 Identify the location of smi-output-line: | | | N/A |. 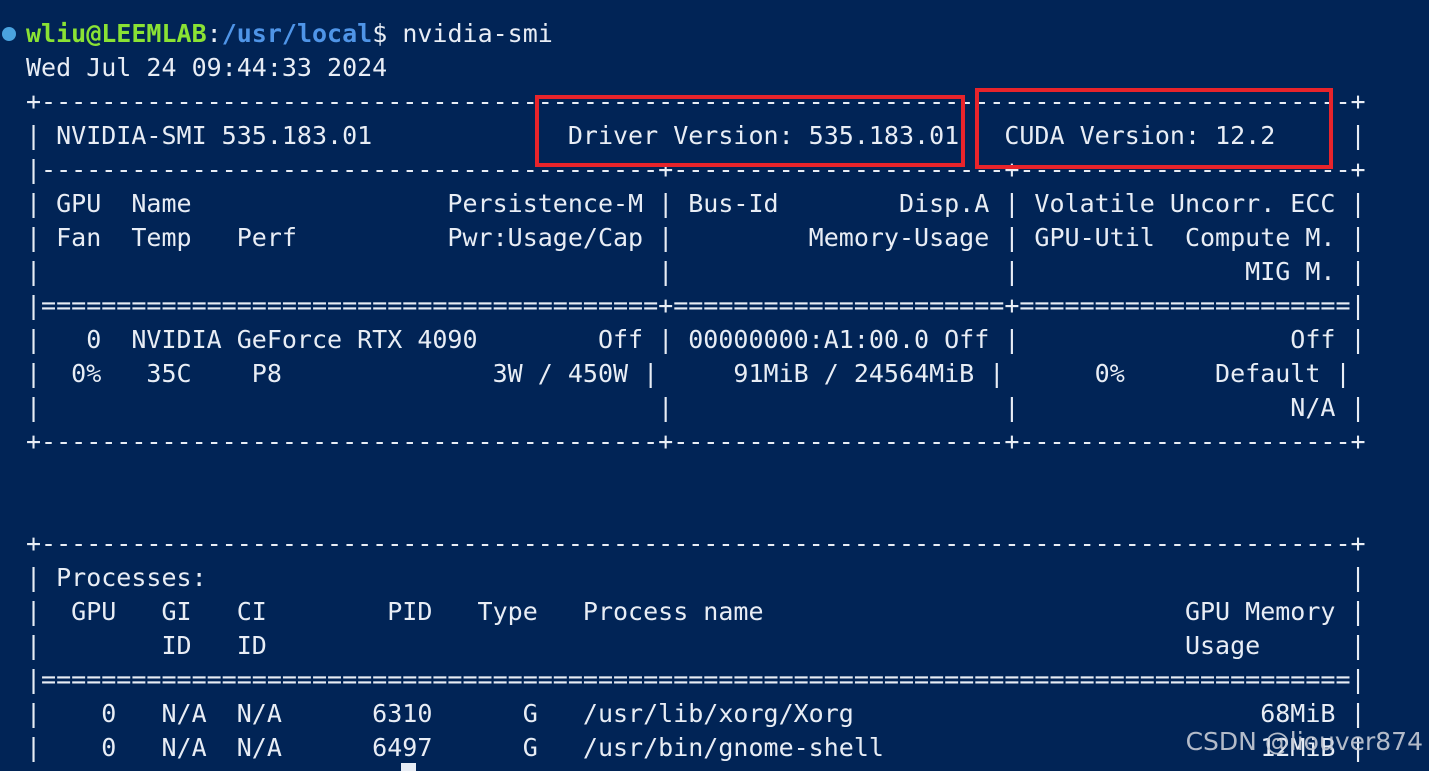
(696, 407).